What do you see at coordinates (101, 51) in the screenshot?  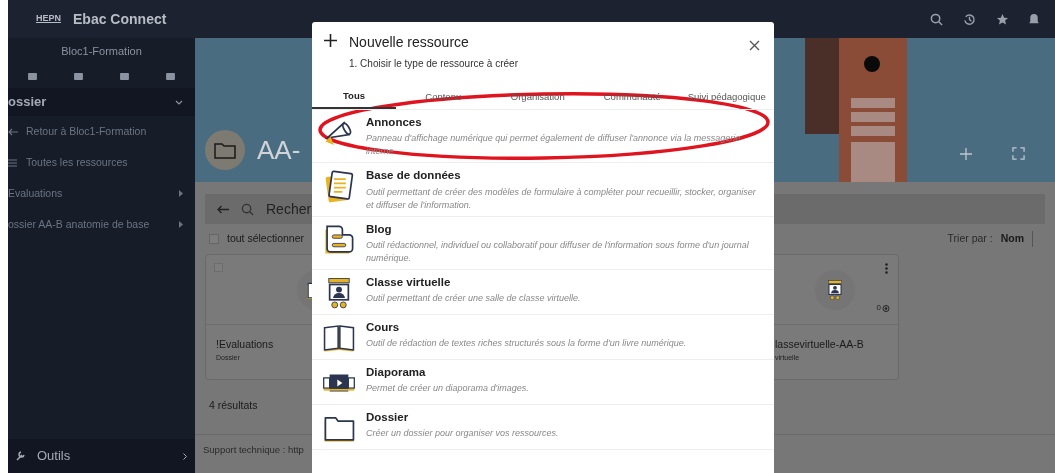 I see `sidebar-header: Bloc1-Formation` at bounding box center [101, 51].